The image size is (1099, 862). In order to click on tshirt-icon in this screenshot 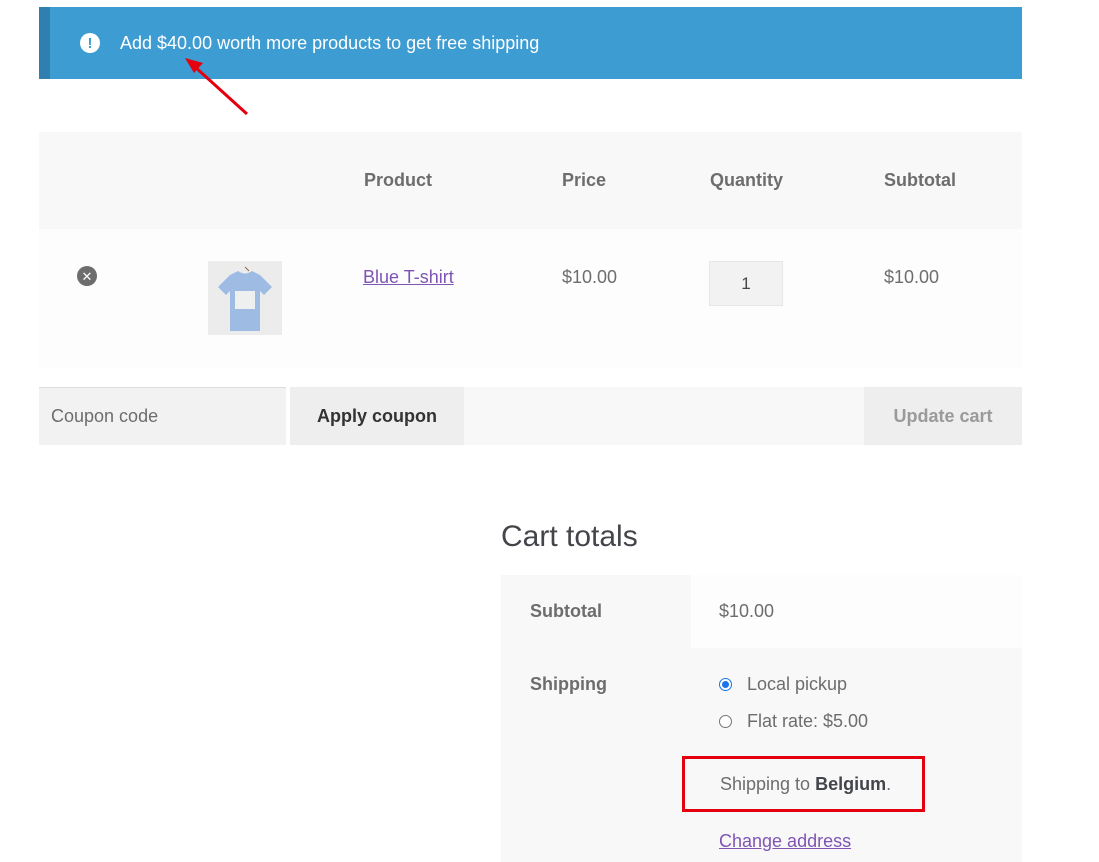, I will do `click(245, 298)`.